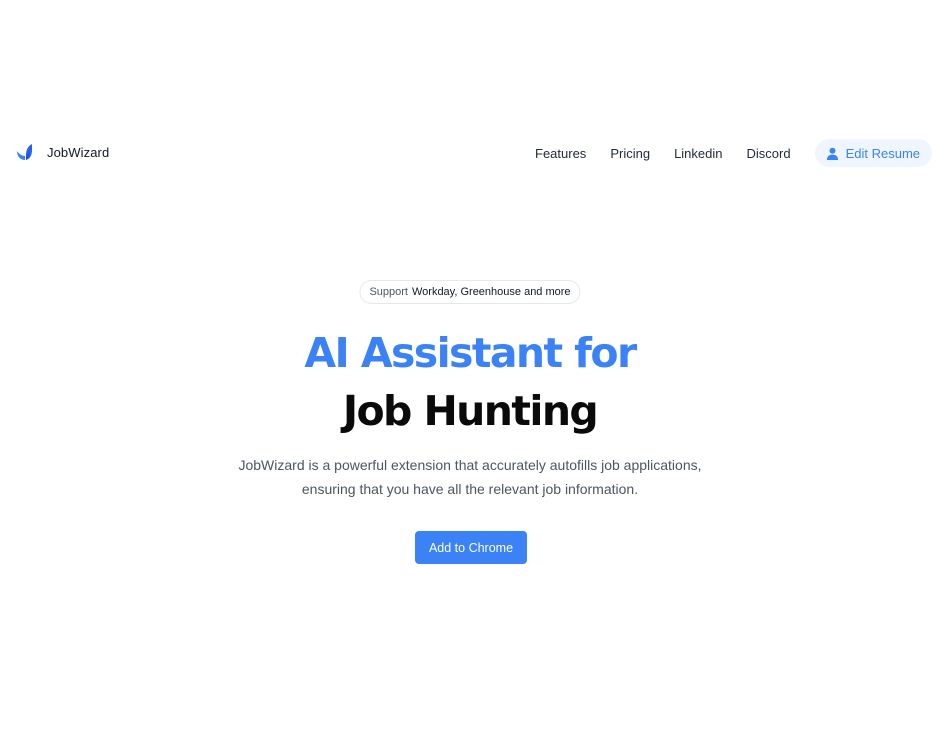  Describe the element at coordinates (491, 292) in the screenshot. I see `support-badge-text: Workday, Greenhouse and more` at that location.